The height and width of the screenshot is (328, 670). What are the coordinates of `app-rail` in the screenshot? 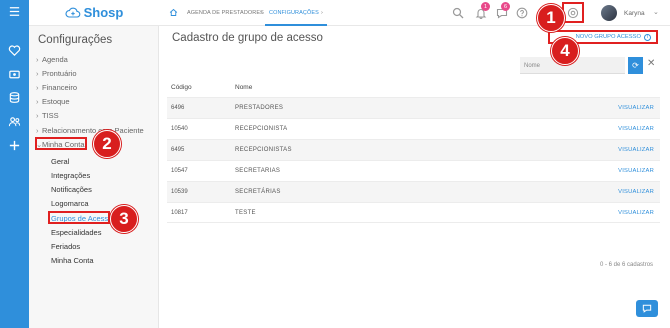 It's located at (14, 164).